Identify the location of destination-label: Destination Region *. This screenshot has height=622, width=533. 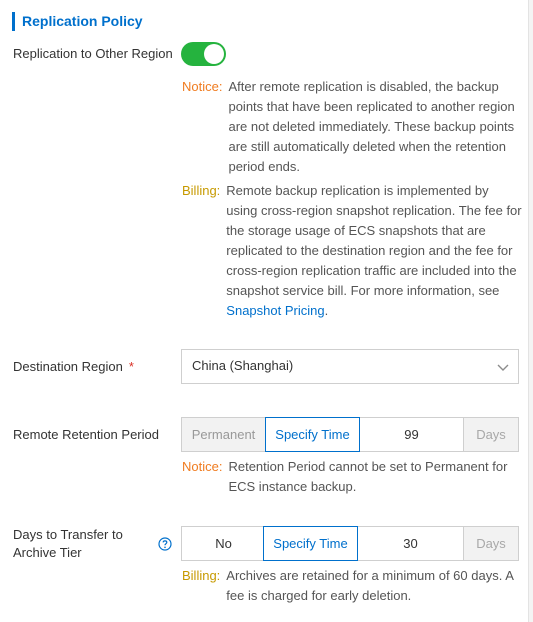
(73, 367).